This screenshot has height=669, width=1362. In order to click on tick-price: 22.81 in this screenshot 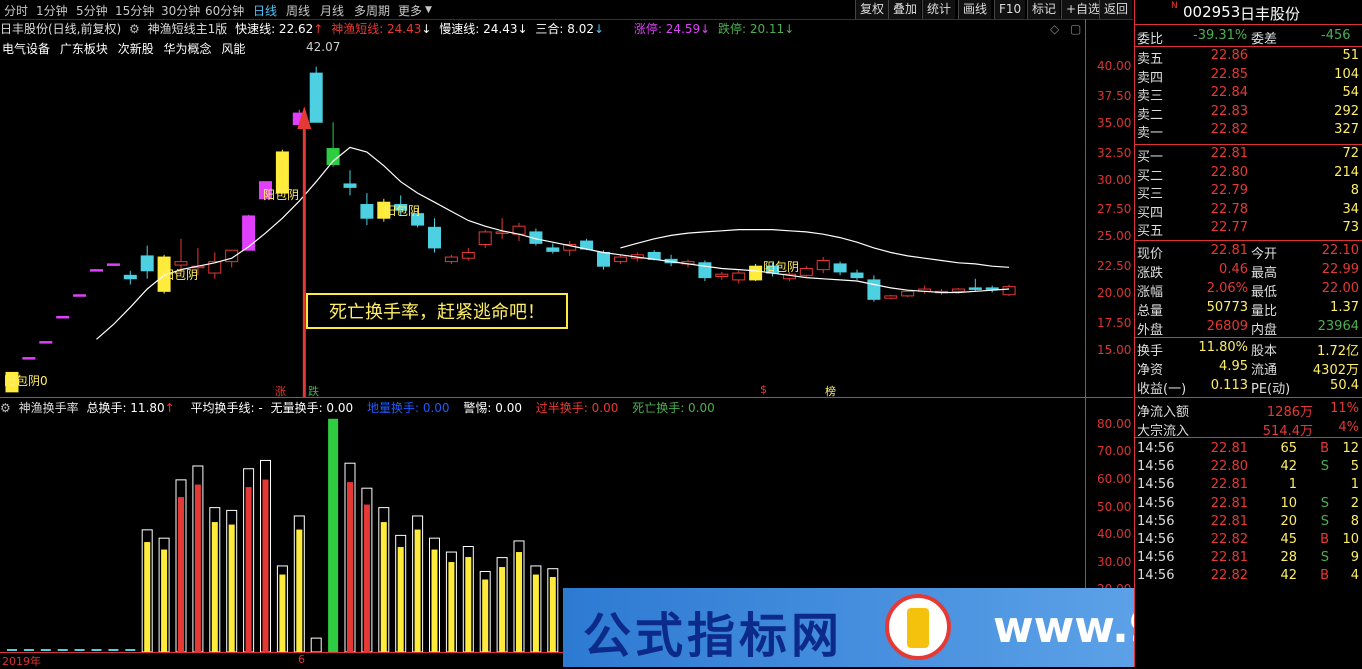, I will do `click(1229, 485)`.